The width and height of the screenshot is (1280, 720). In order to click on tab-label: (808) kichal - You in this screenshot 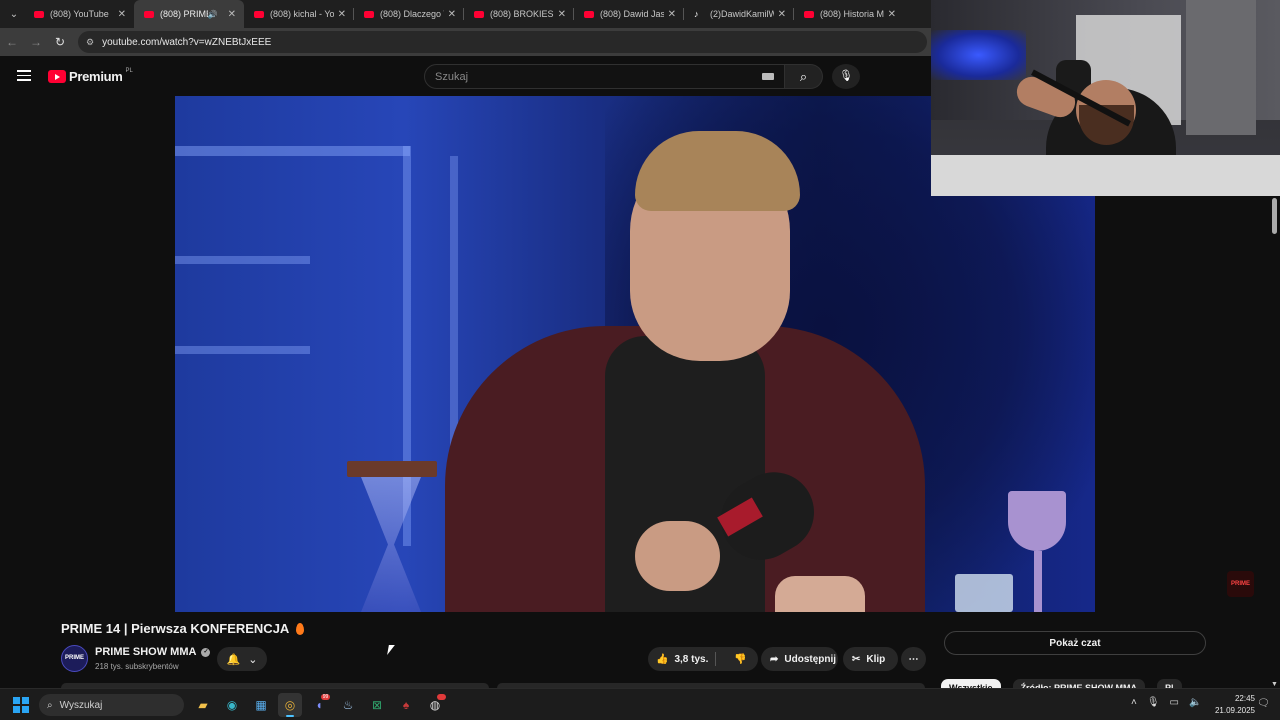, I will do `click(302, 14)`.